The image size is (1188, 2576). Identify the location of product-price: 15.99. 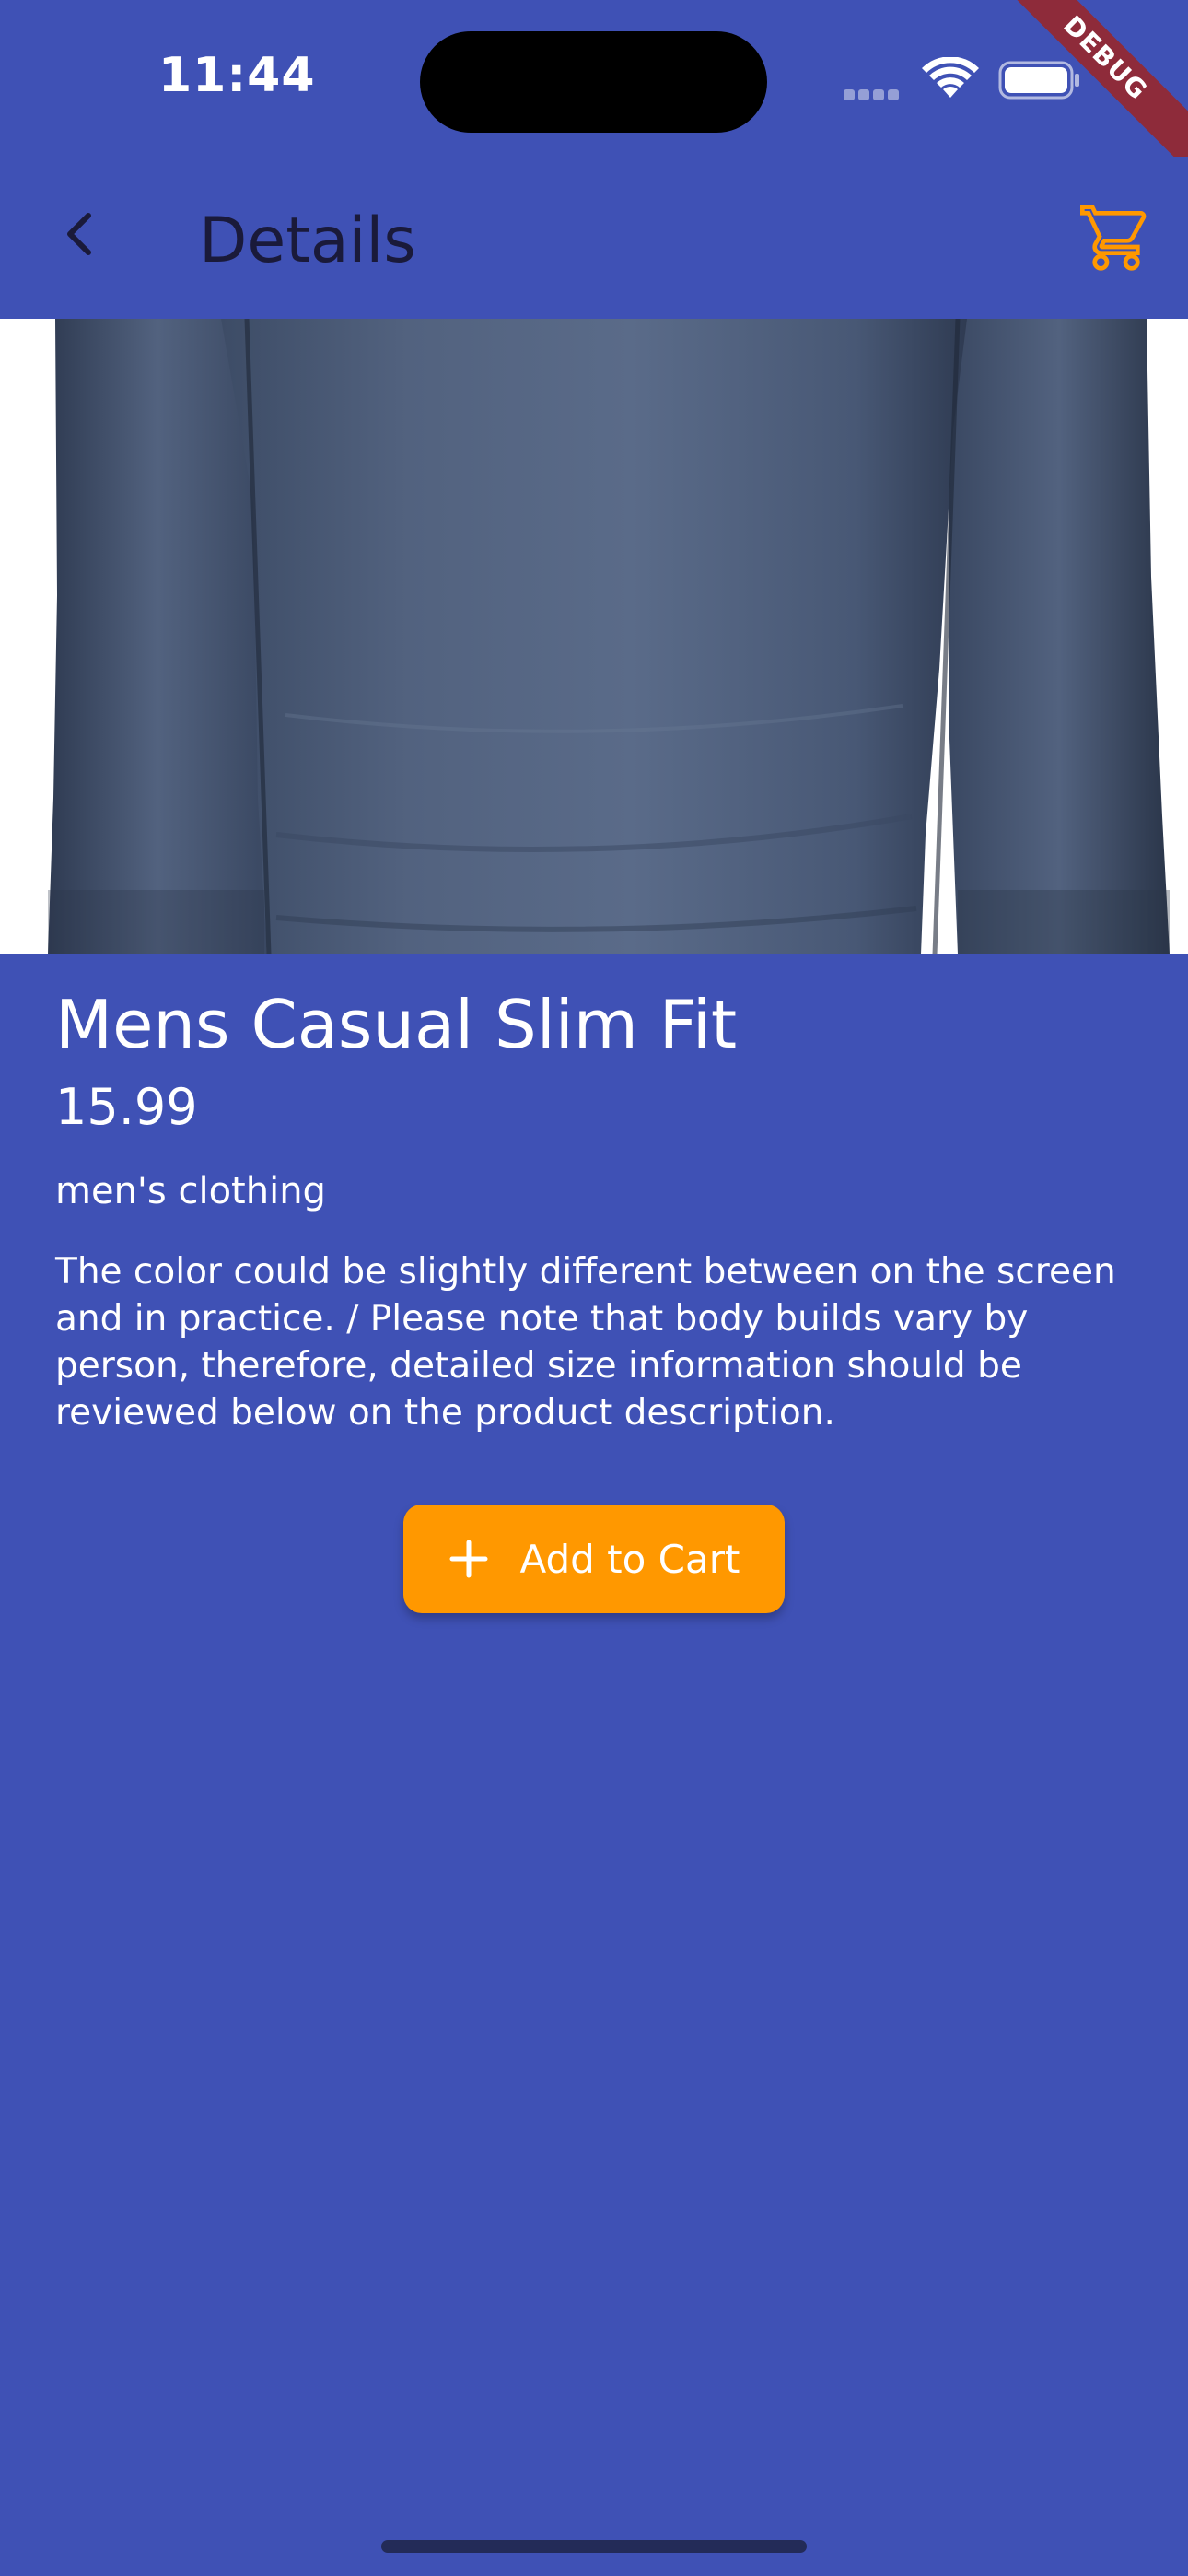
(126, 1107).